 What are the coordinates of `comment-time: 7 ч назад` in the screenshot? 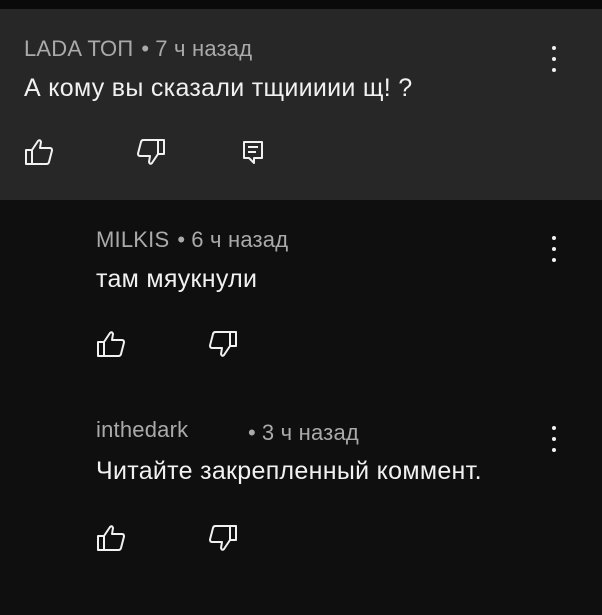 It's located at (203, 48).